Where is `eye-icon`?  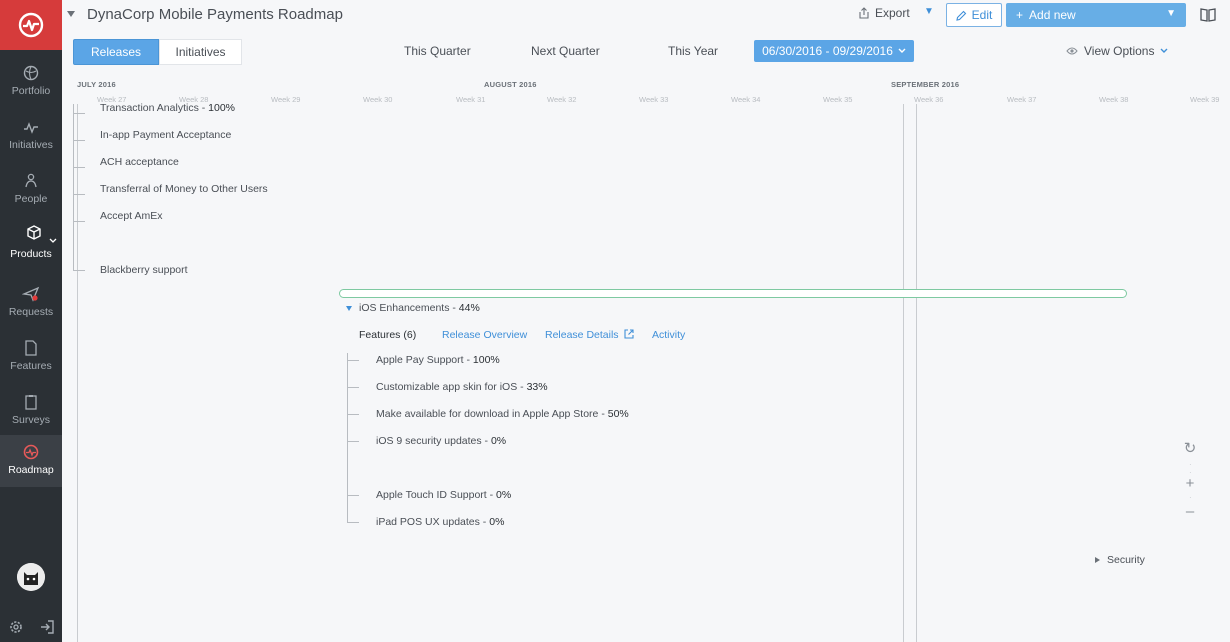 eye-icon is located at coordinates (1072, 51).